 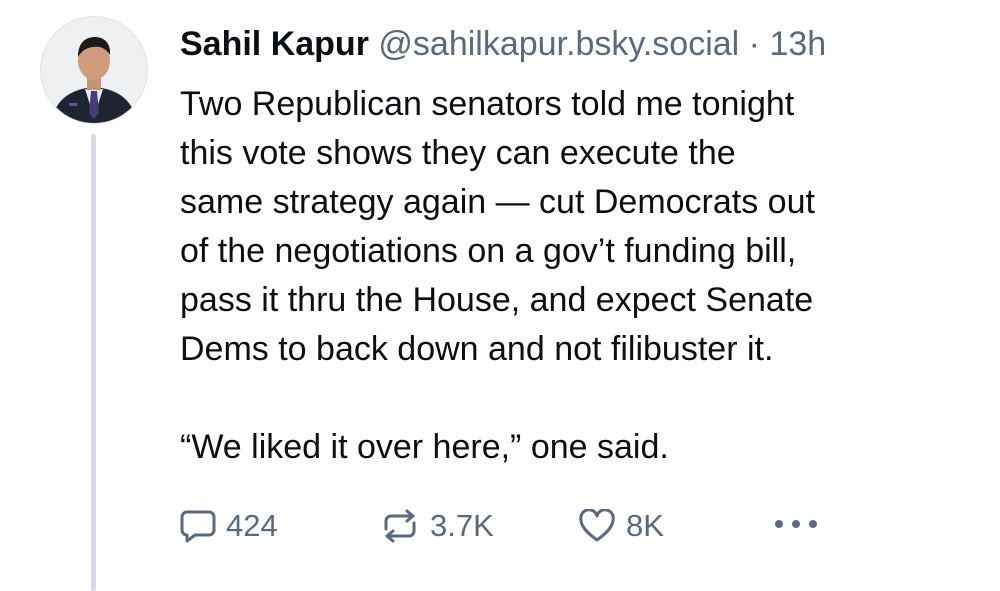 I want to click on ellipsis-icon, so click(x=796, y=526).